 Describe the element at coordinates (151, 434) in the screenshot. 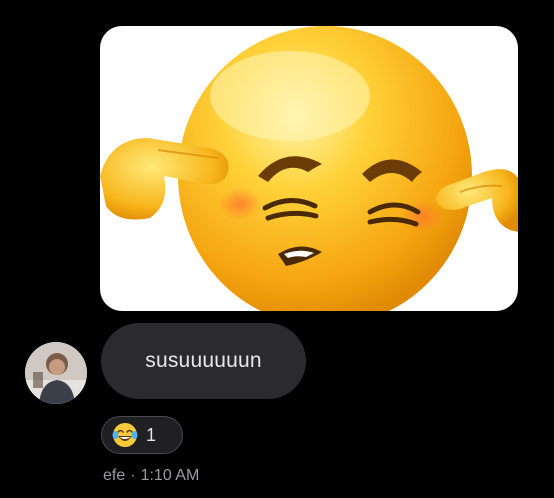

I see `reaction-count: 1` at that location.